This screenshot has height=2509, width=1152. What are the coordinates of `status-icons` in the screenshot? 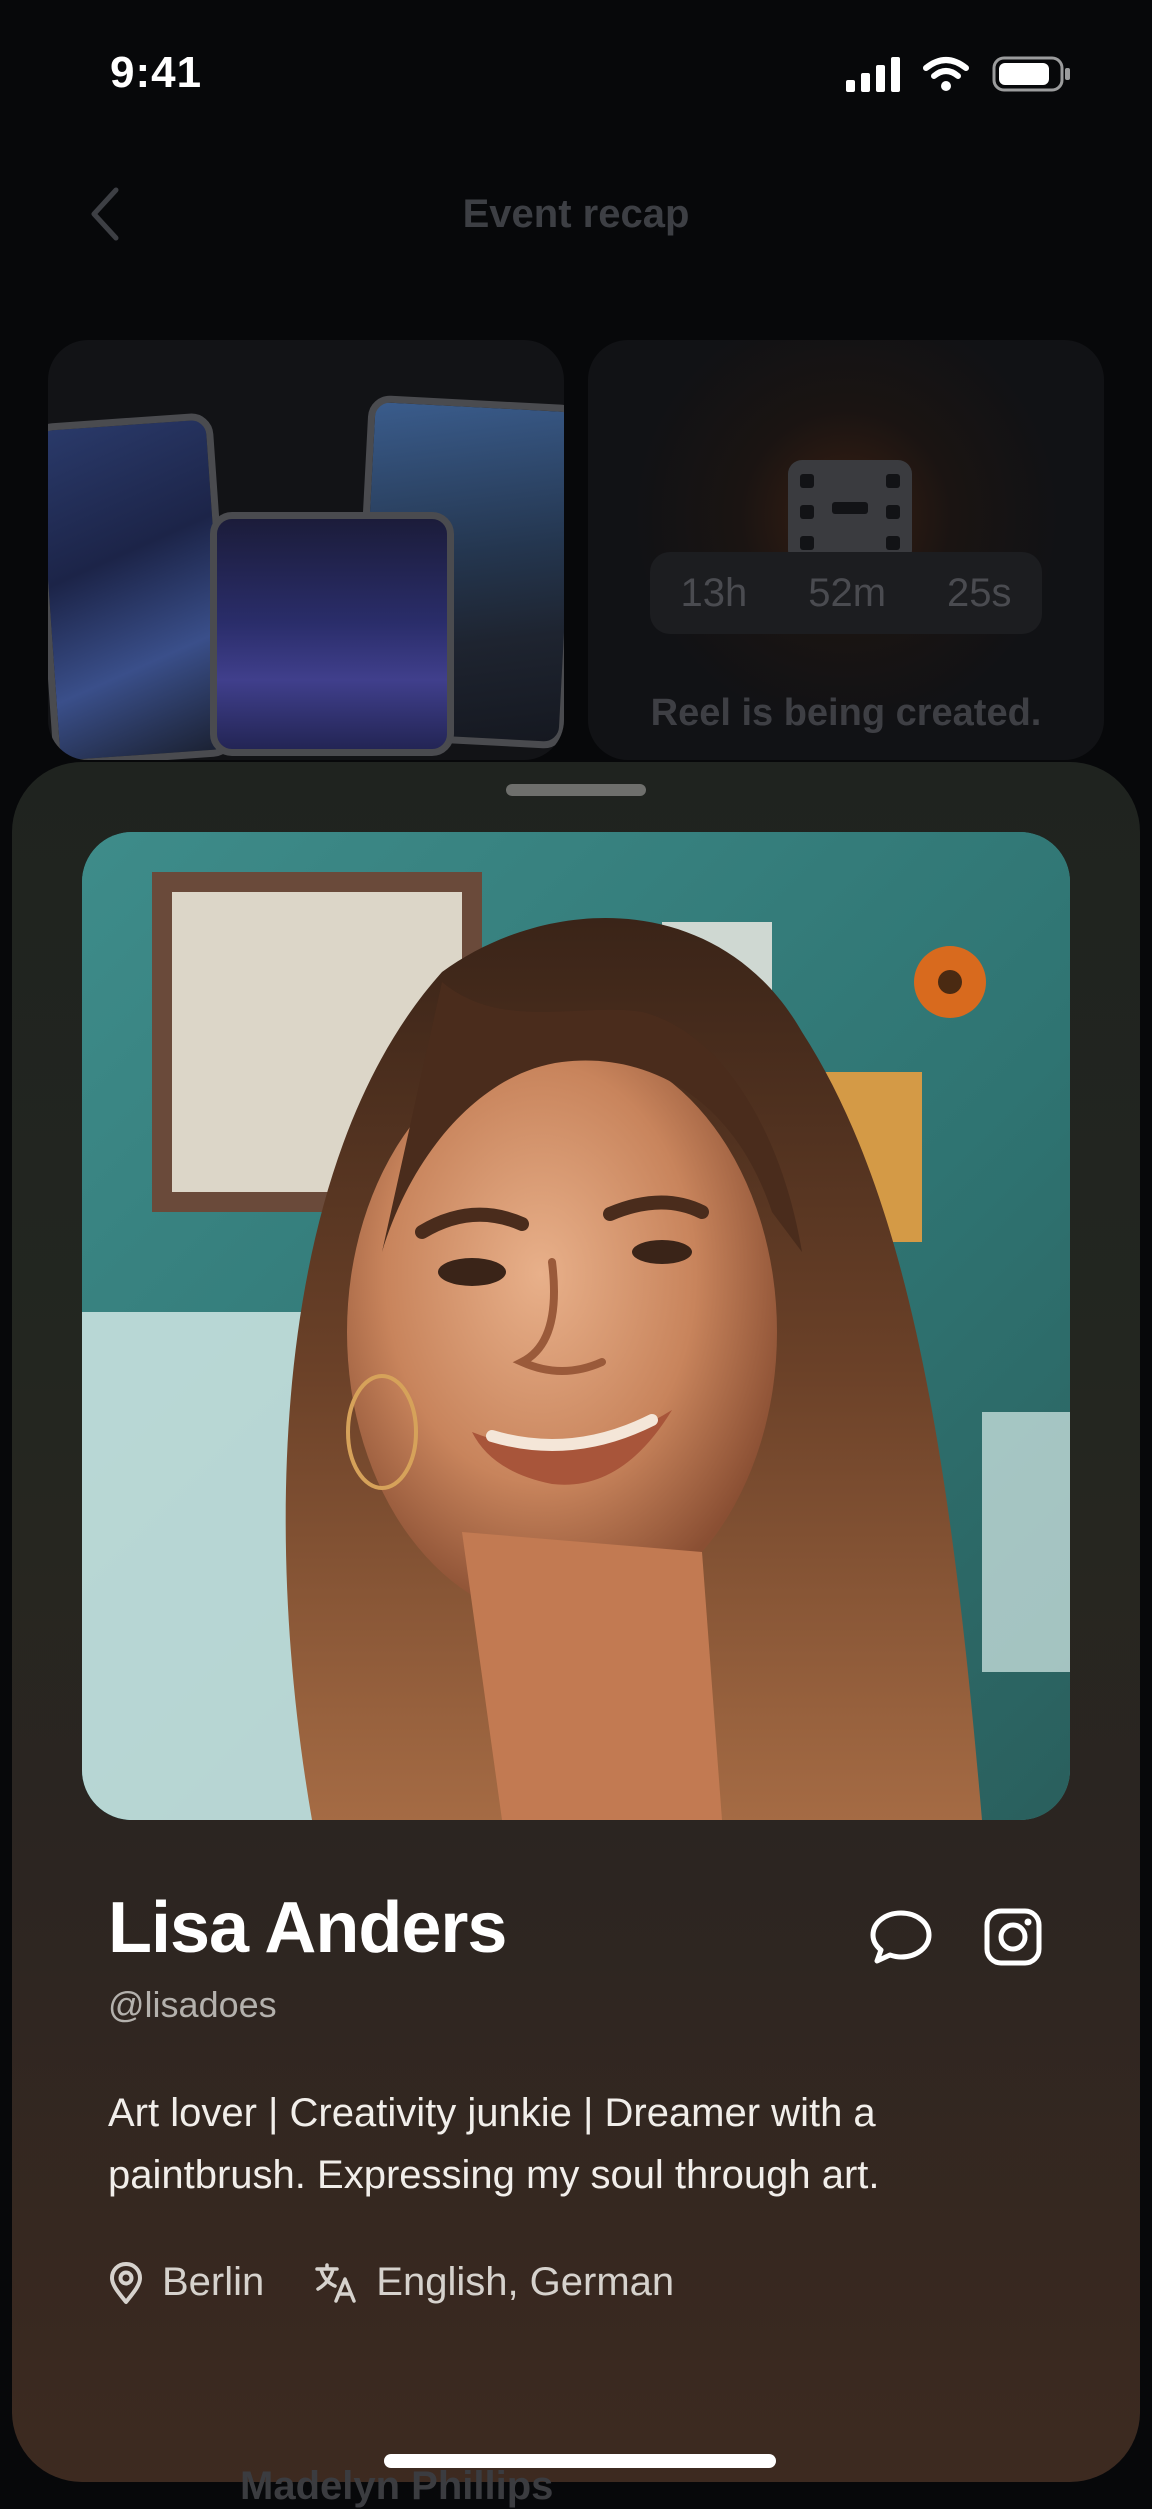 It's located at (959, 74).